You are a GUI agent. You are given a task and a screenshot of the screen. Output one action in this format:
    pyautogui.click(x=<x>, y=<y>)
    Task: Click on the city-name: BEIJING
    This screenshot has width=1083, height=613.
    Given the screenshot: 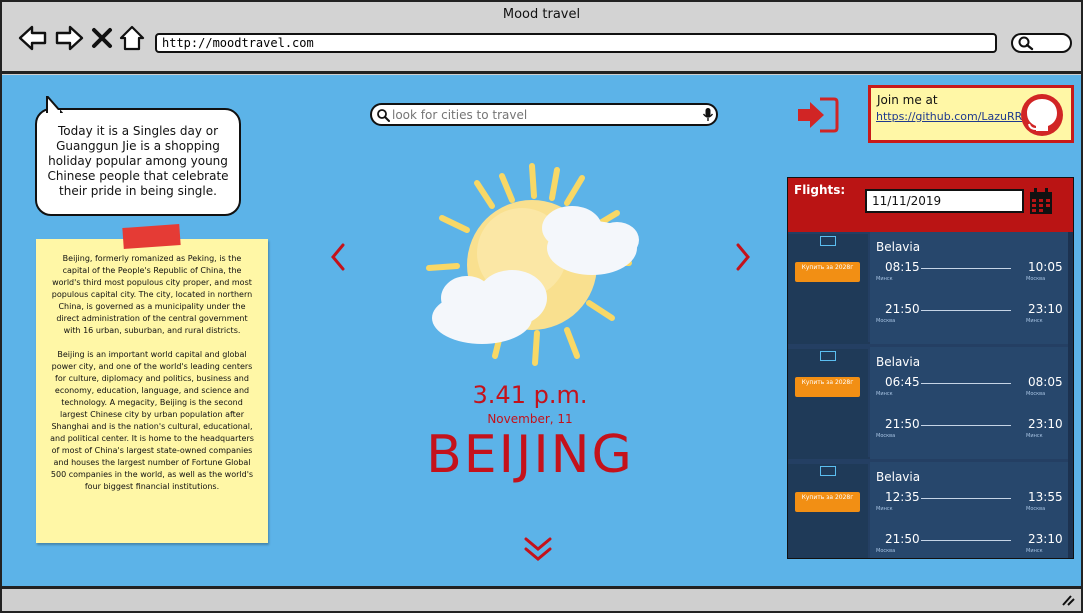 What is the action you would take?
    pyautogui.click(x=530, y=455)
    